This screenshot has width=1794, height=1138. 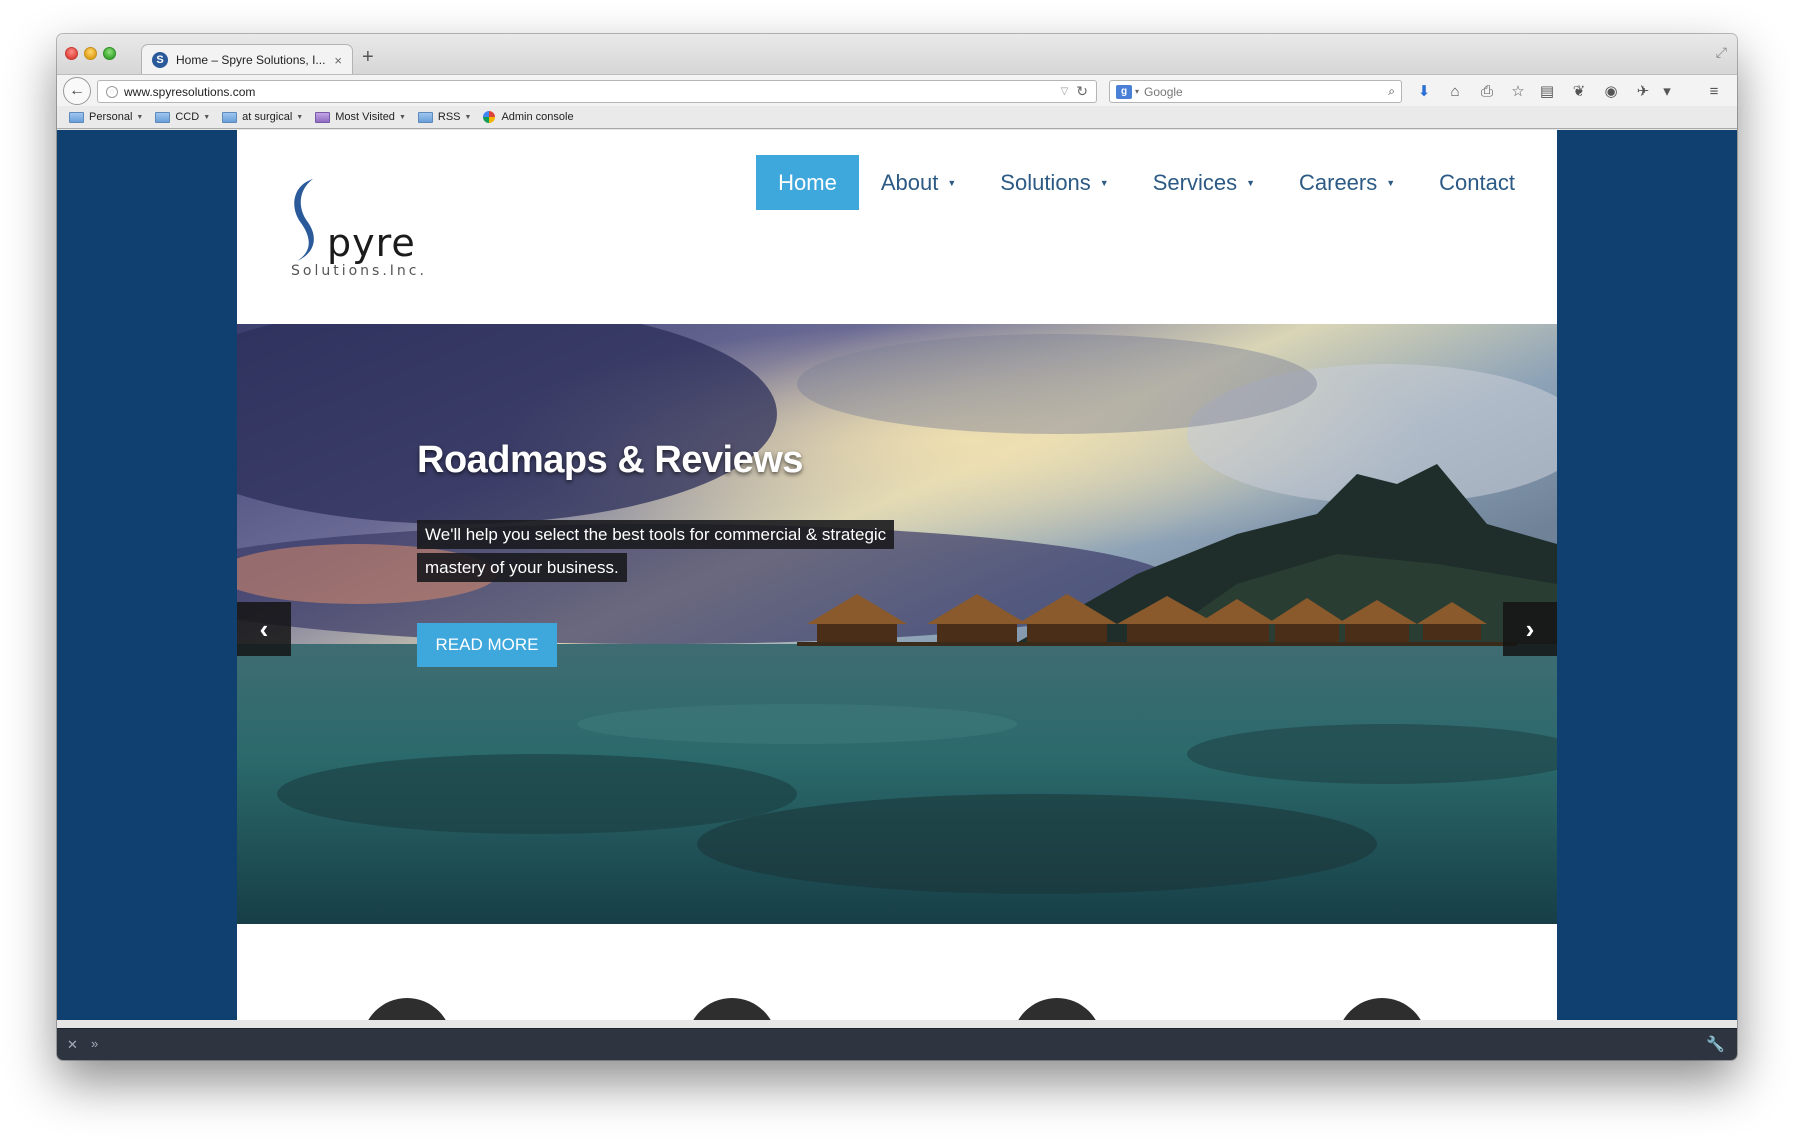 I want to click on nav-solutions: Solutions ▼, so click(x=1054, y=182).